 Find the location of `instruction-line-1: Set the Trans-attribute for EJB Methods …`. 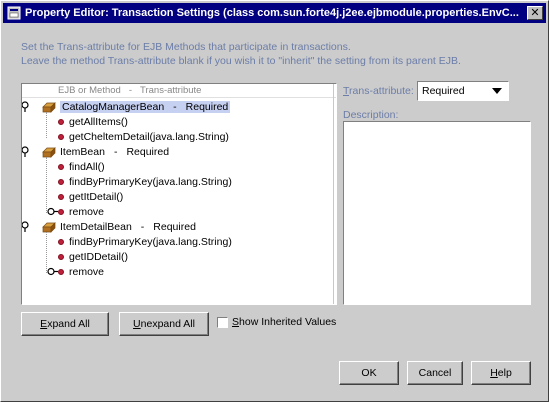

instruction-line-1: Set the Trans-attribute for EJB Methods … is located at coordinates (186, 47).